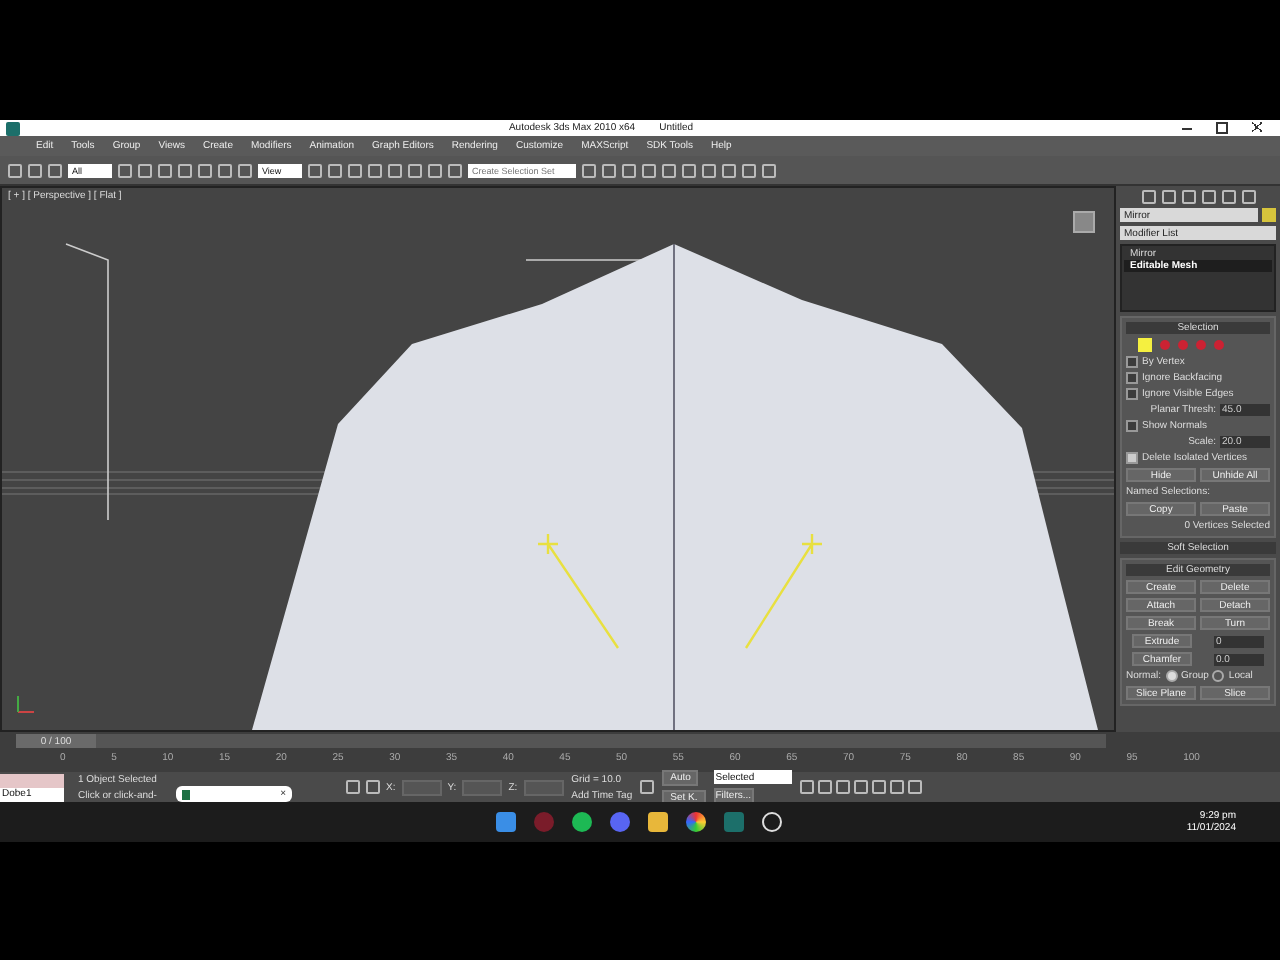  I want to click on close-icon, so click(1257, 127).